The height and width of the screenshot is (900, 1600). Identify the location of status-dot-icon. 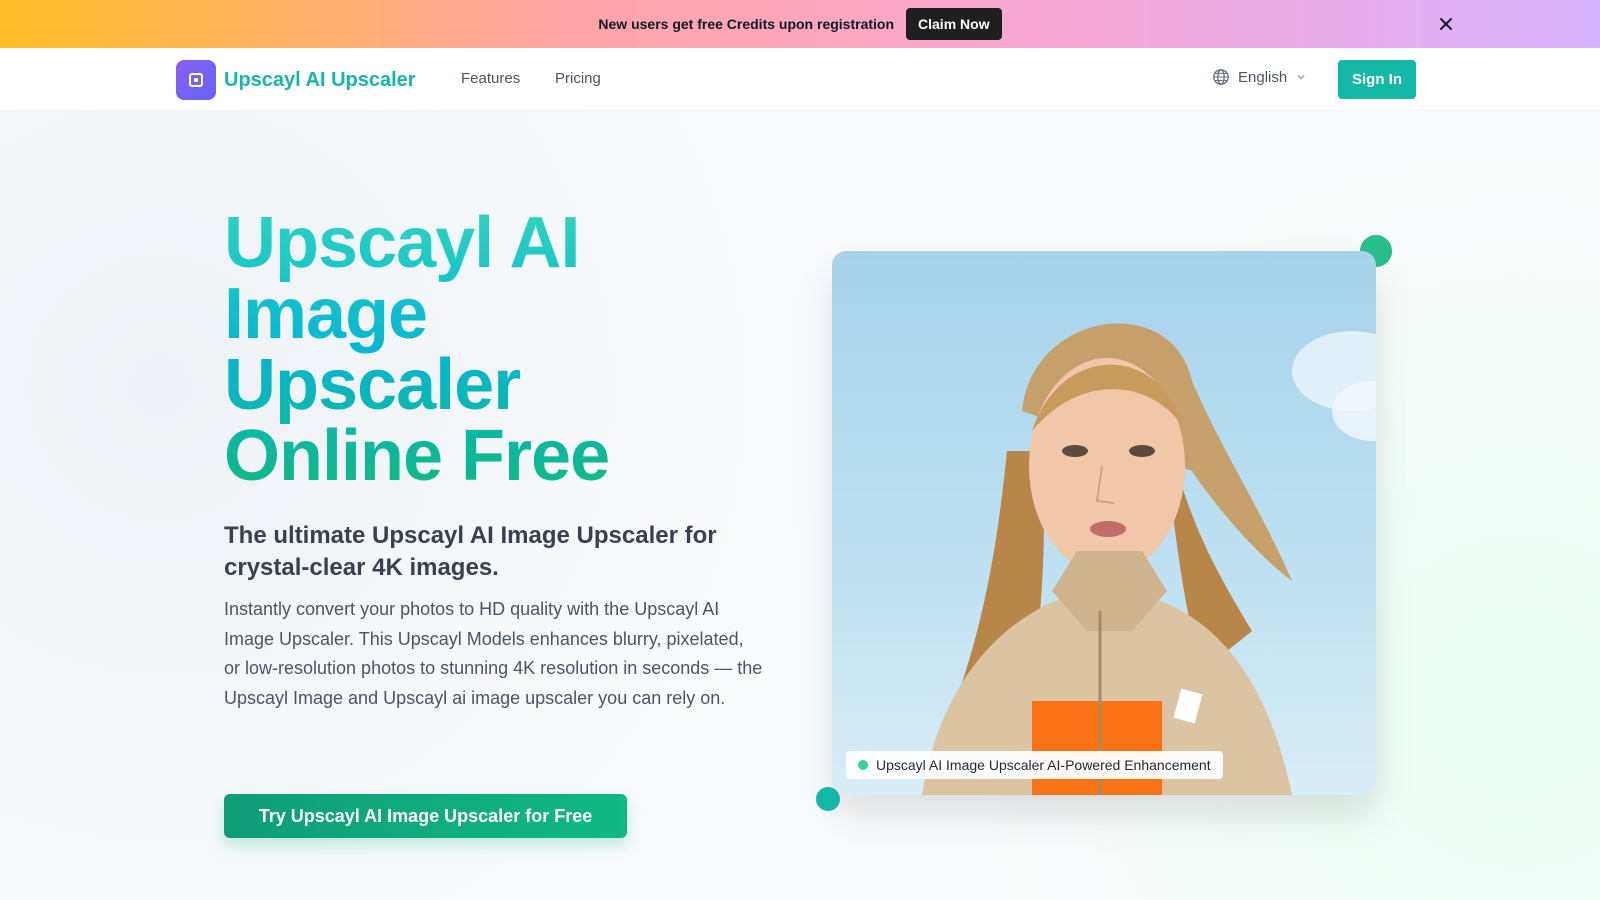
(863, 765).